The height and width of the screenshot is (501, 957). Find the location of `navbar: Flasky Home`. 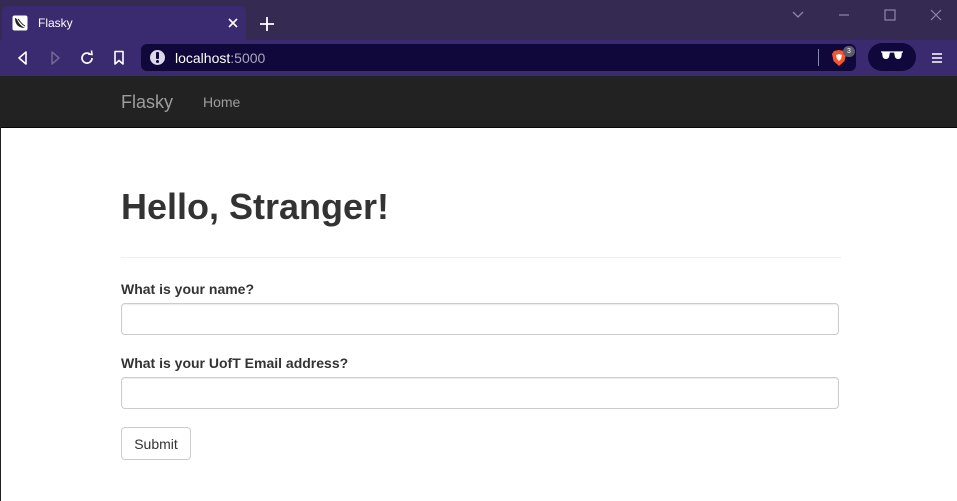

navbar: Flasky Home is located at coordinates (479, 102).